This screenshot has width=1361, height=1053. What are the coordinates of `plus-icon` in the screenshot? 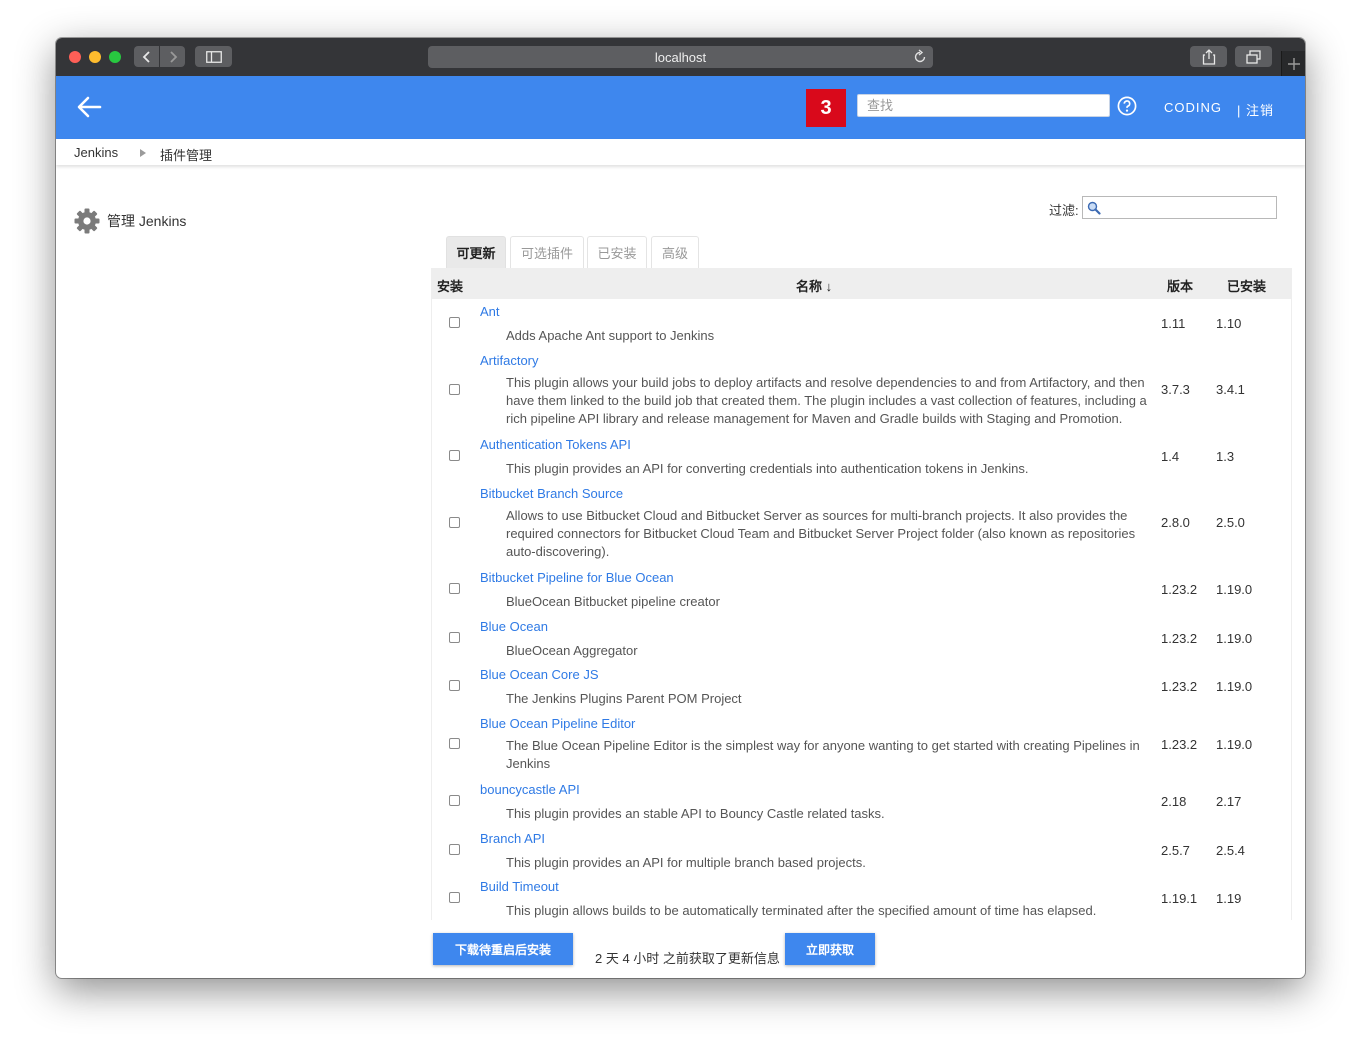 It's located at (1294, 64).